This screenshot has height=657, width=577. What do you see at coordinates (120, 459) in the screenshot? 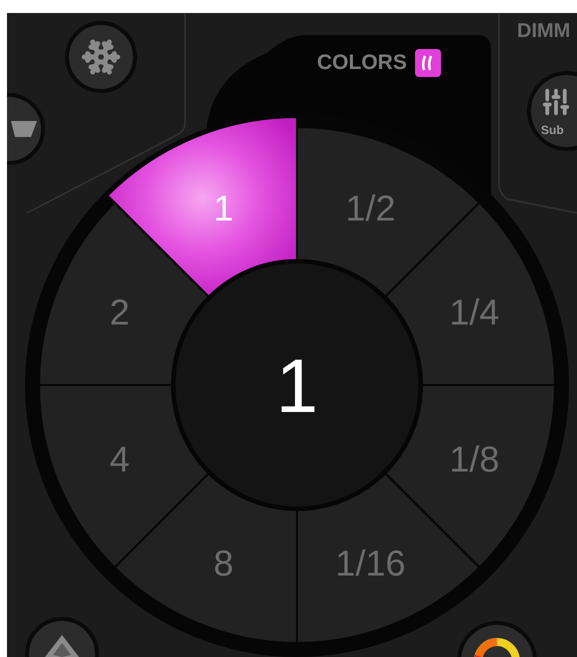
I see `segment-label: 4` at bounding box center [120, 459].